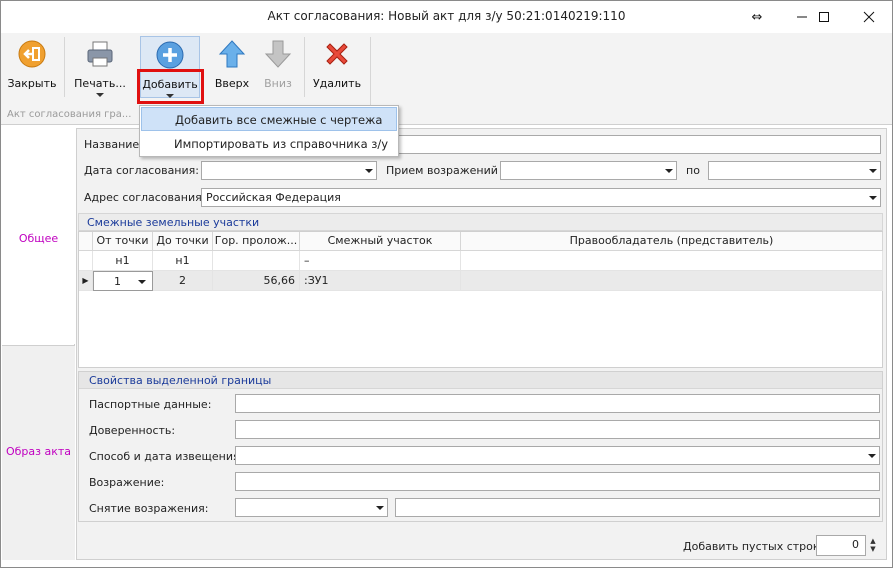 The image size is (893, 568). Describe the element at coordinates (273, 197) in the screenshot. I see `address-value: Российская Федерация` at that location.